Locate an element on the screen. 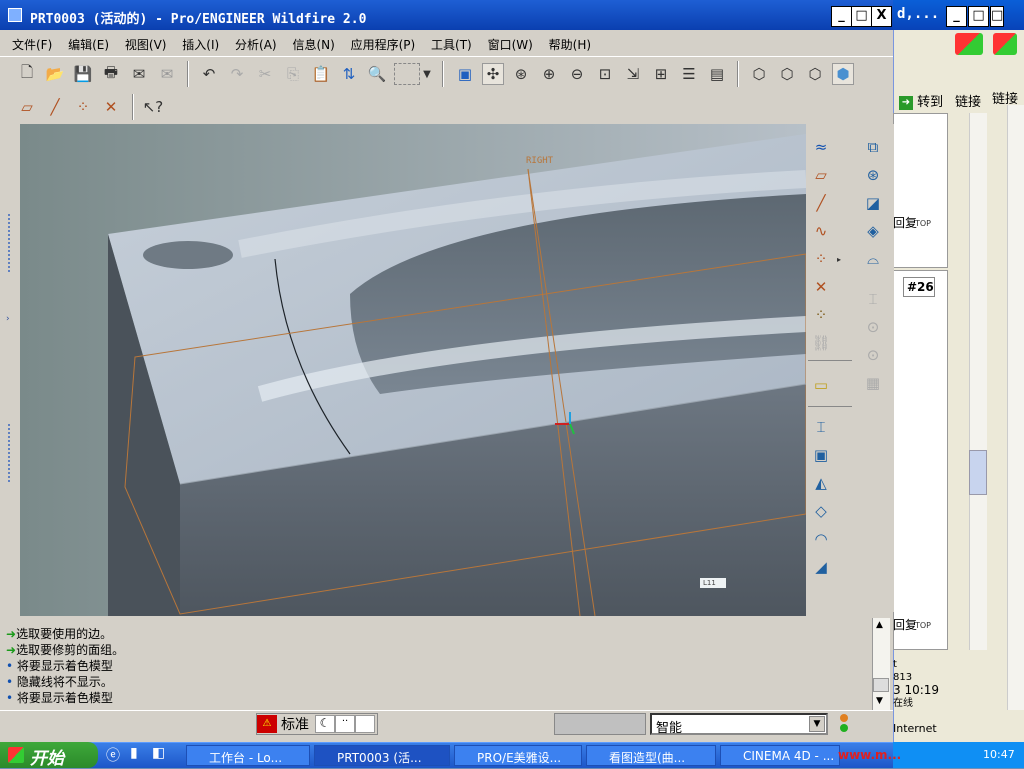 This screenshot has height=769, width=1024. standard-label: 标准 is located at coordinates (296, 724).